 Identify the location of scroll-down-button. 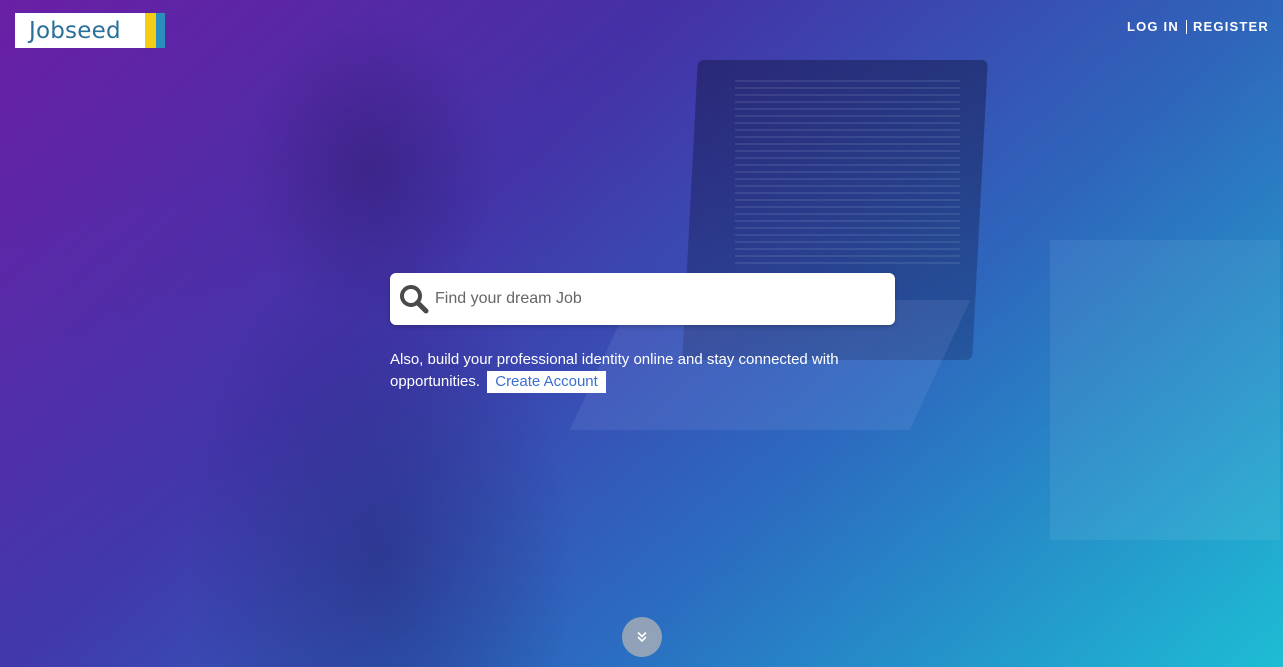
(642, 637).